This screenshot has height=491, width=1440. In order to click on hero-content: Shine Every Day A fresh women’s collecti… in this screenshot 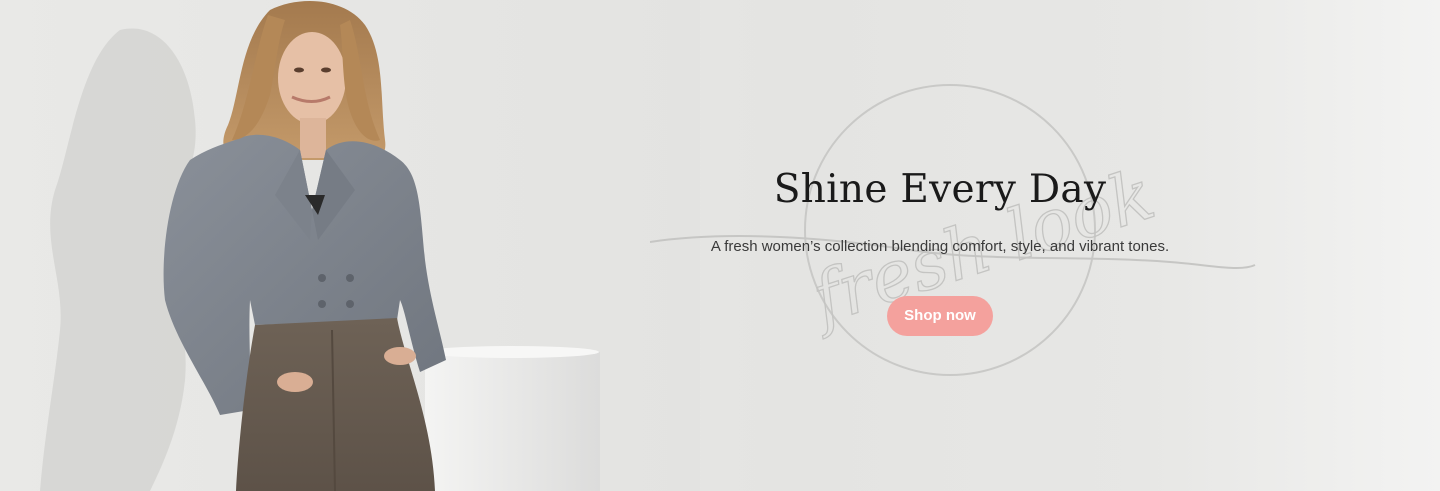, I will do `click(940, 248)`.